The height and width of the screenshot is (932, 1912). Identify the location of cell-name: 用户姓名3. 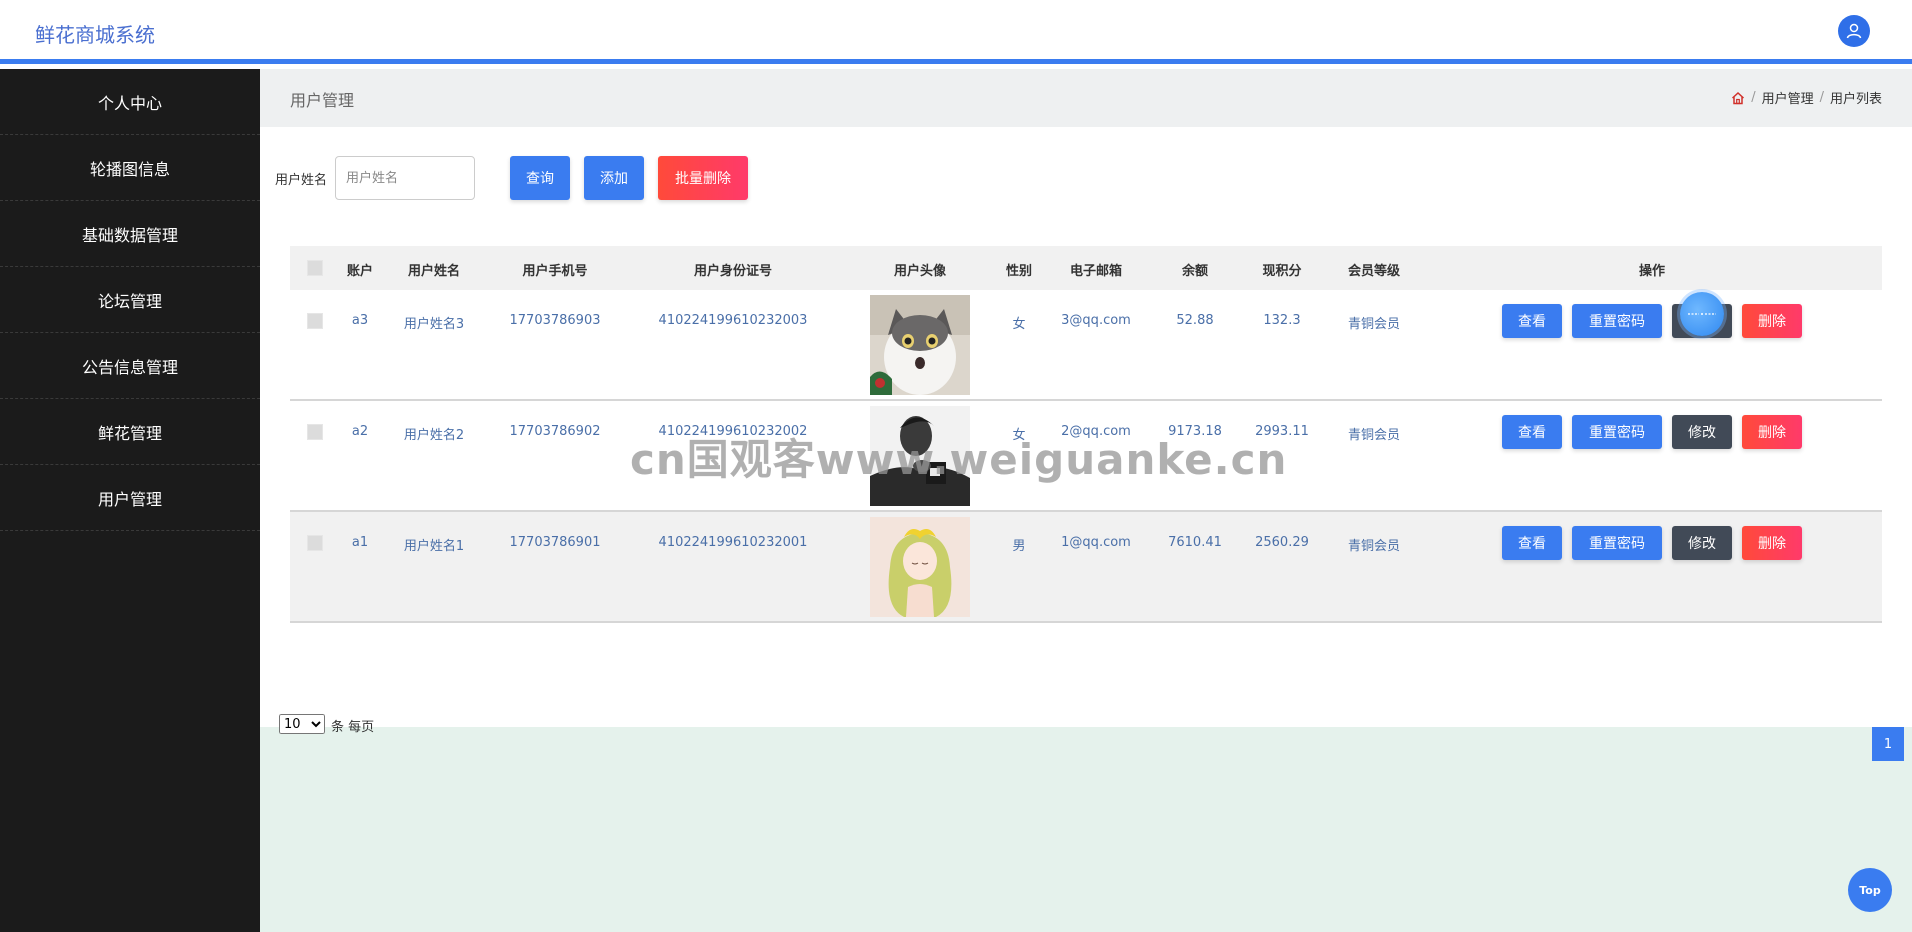
(434, 324).